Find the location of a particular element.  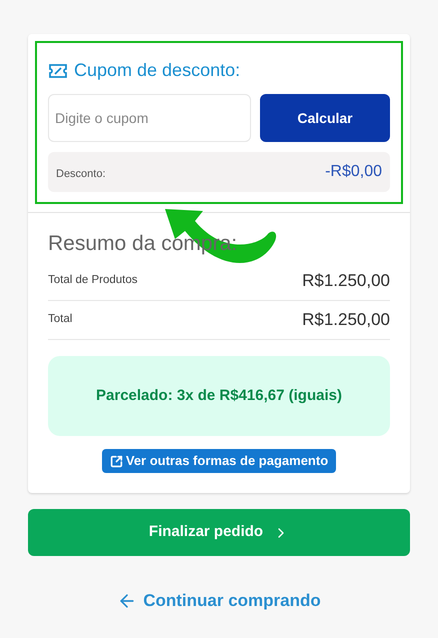

summary-label: Total is located at coordinates (60, 320).